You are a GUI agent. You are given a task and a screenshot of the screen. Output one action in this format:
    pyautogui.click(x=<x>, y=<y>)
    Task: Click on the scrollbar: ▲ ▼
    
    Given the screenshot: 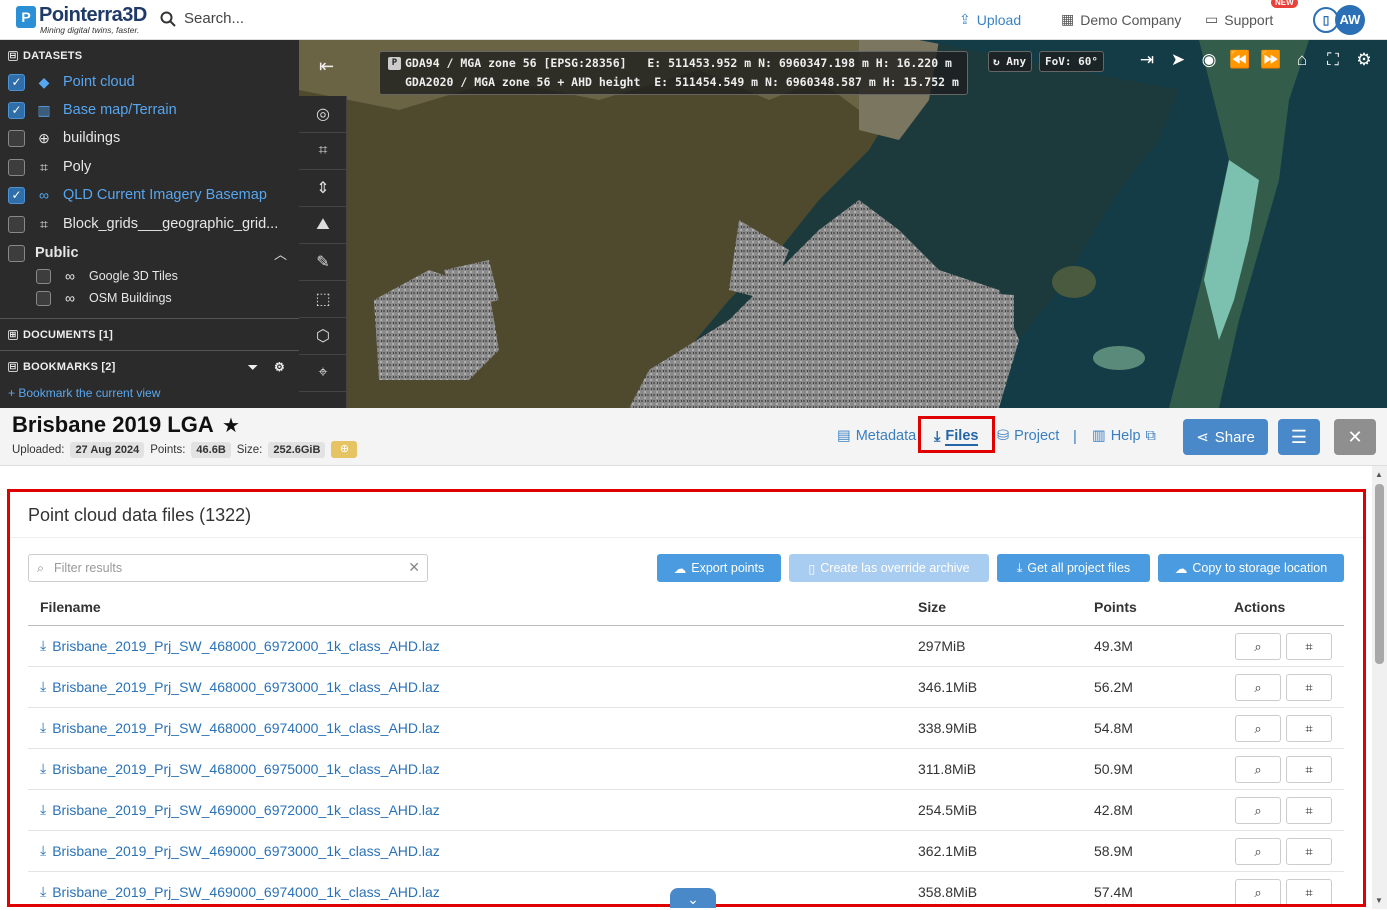 What is the action you would take?
    pyautogui.click(x=1379, y=687)
    